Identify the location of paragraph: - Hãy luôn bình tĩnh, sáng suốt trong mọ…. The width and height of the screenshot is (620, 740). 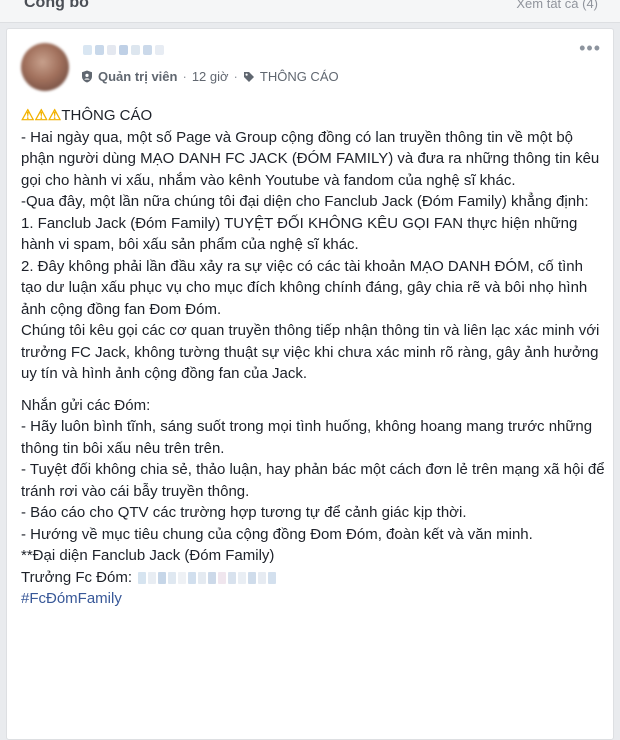
(307, 437).